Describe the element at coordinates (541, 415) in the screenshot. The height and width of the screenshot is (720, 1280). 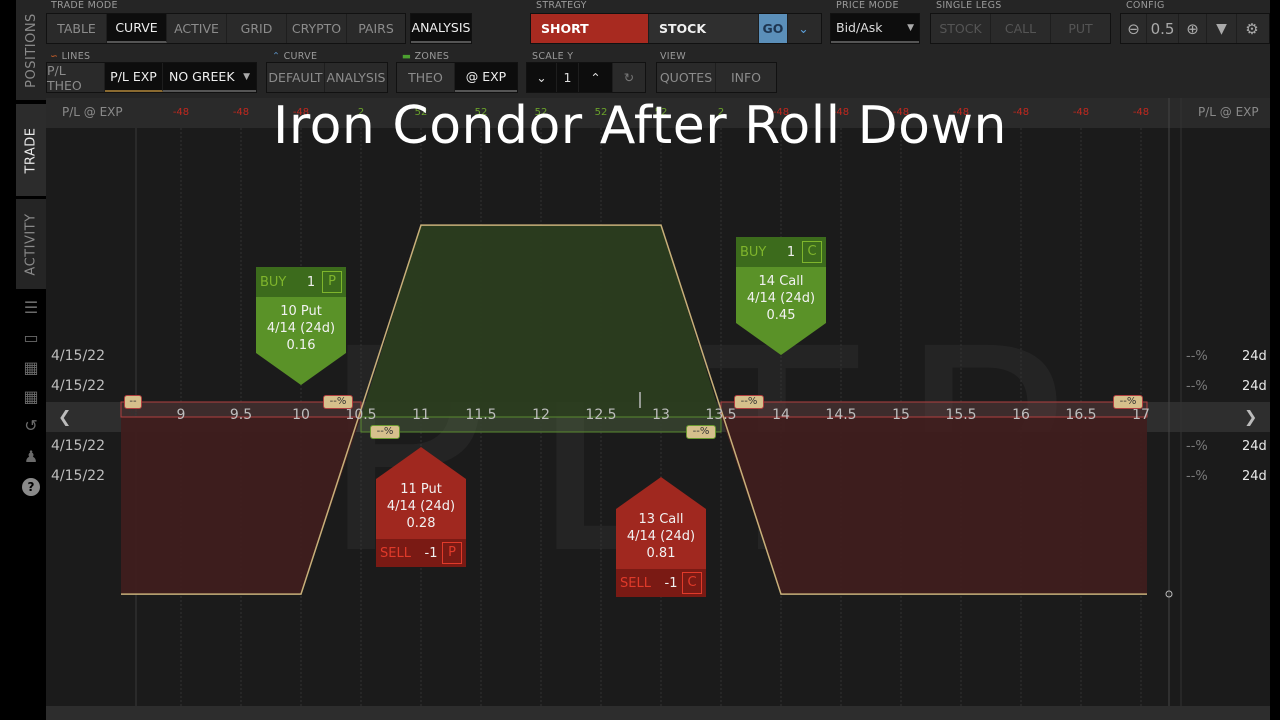
I see `x-tick-label: 12` at that location.